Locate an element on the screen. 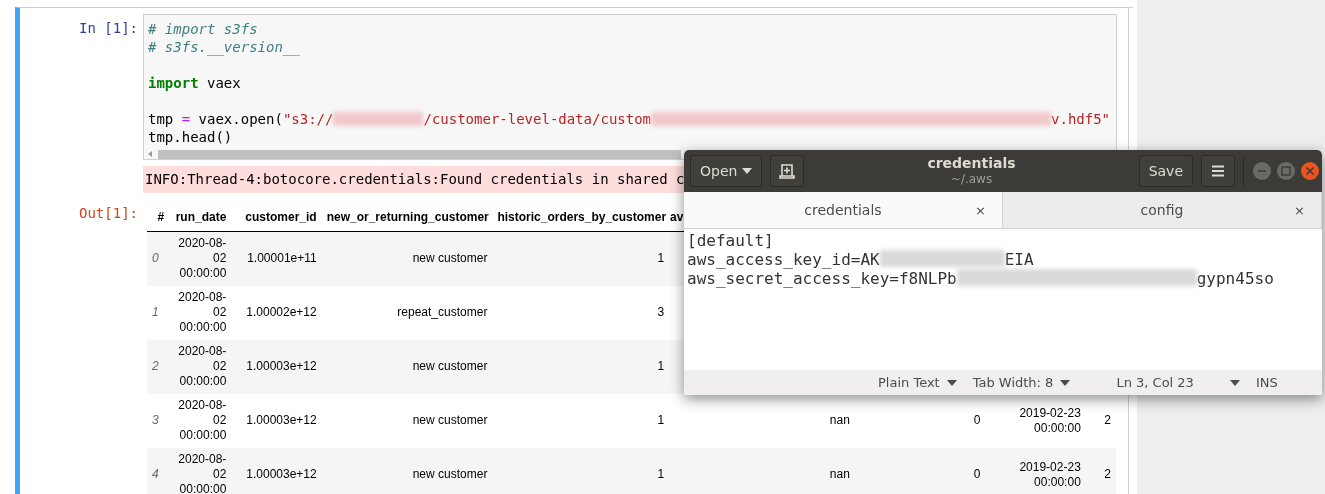 This screenshot has width=1325, height=494. code-token: import is located at coordinates (173, 83).